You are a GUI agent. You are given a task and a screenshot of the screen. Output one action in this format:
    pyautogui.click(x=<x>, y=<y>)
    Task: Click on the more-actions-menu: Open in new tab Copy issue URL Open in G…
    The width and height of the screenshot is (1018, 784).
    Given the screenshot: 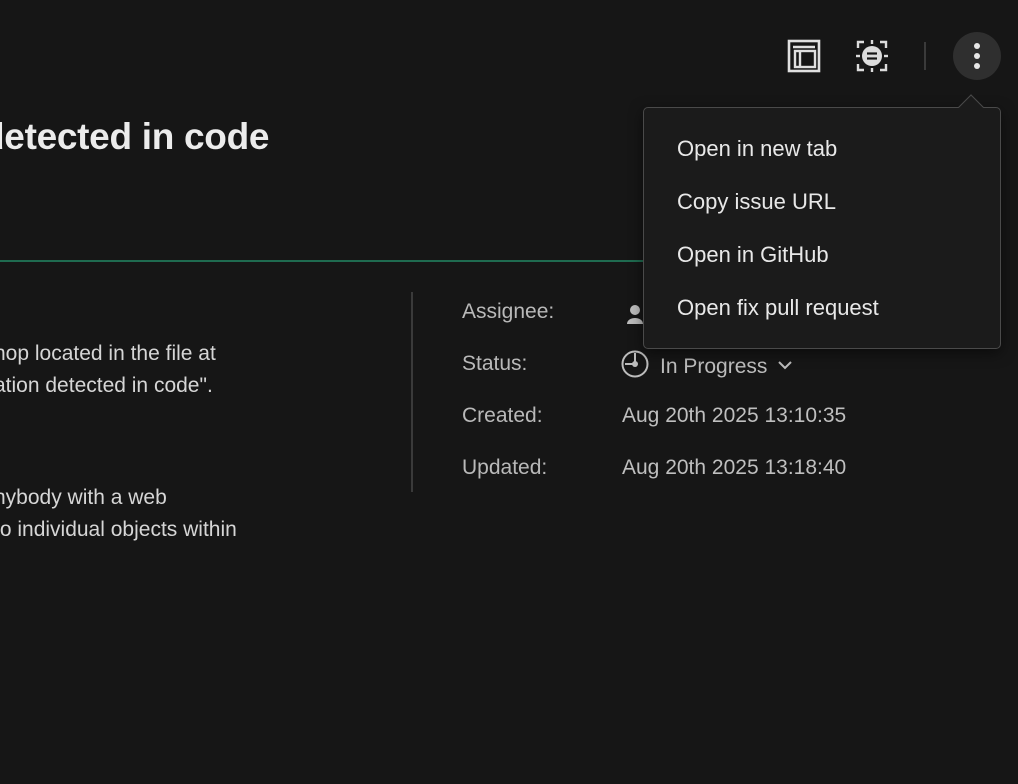 What is the action you would take?
    pyautogui.click(x=822, y=228)
    